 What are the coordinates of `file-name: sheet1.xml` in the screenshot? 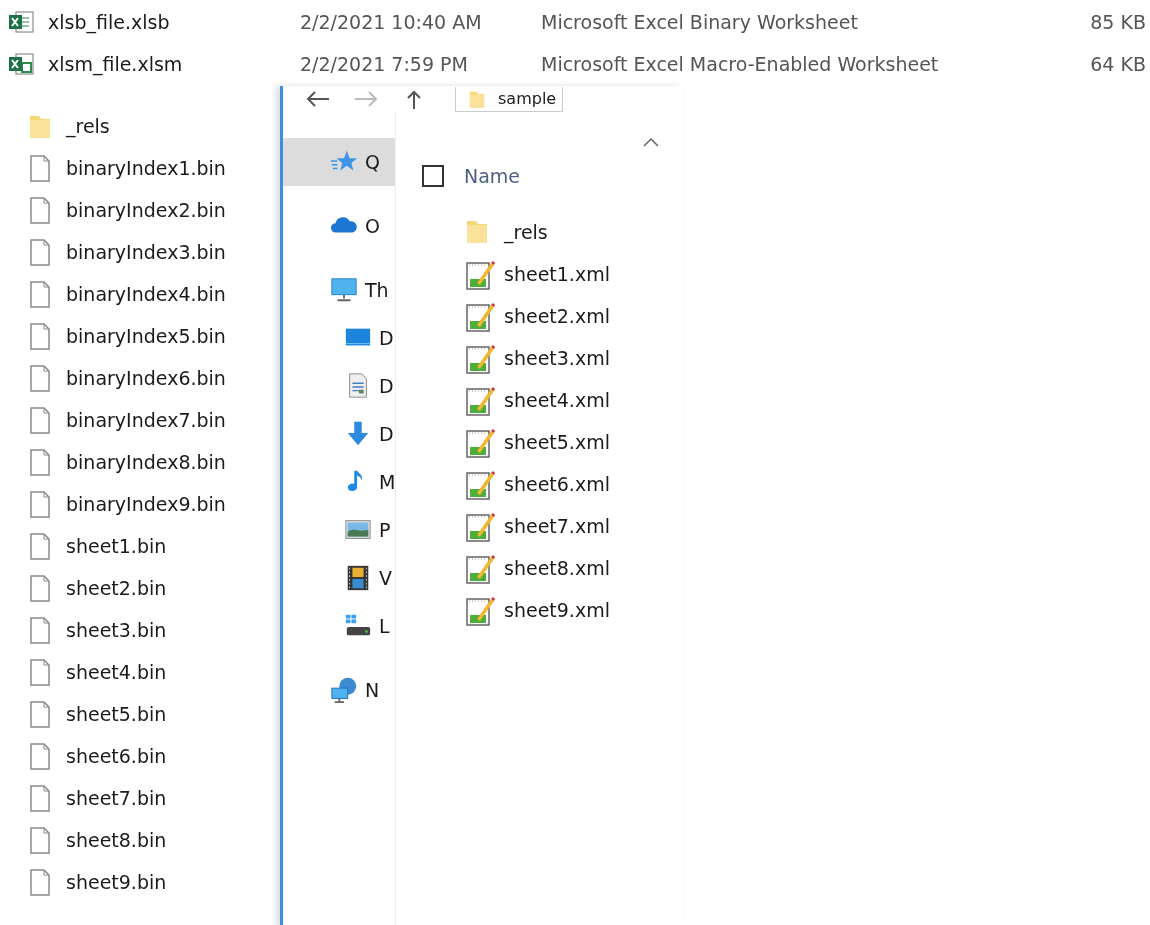 It's located at (557, 274).